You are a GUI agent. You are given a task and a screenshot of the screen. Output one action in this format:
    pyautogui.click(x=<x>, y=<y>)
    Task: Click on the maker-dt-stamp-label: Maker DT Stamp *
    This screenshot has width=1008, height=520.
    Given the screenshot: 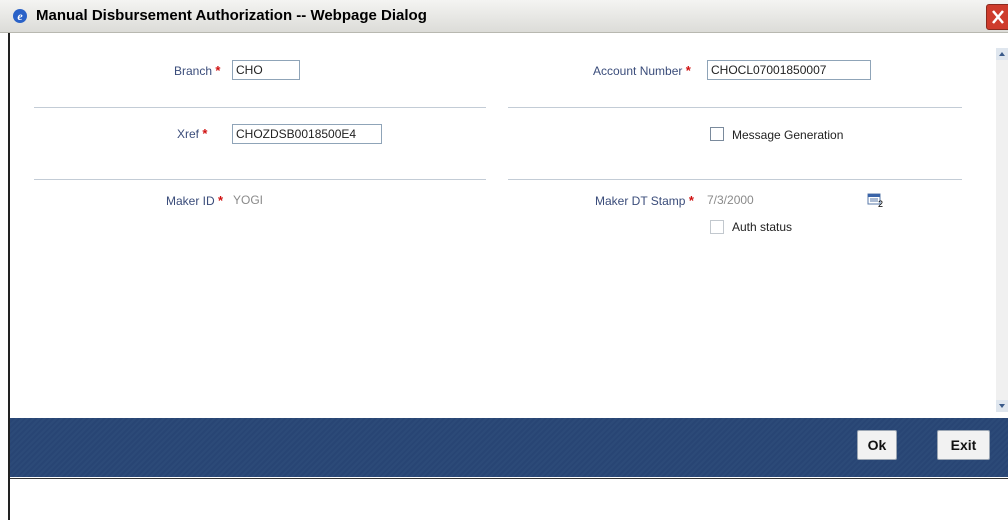 What is the action you would take?
    pyautogui.click(x=644, y=200)
    